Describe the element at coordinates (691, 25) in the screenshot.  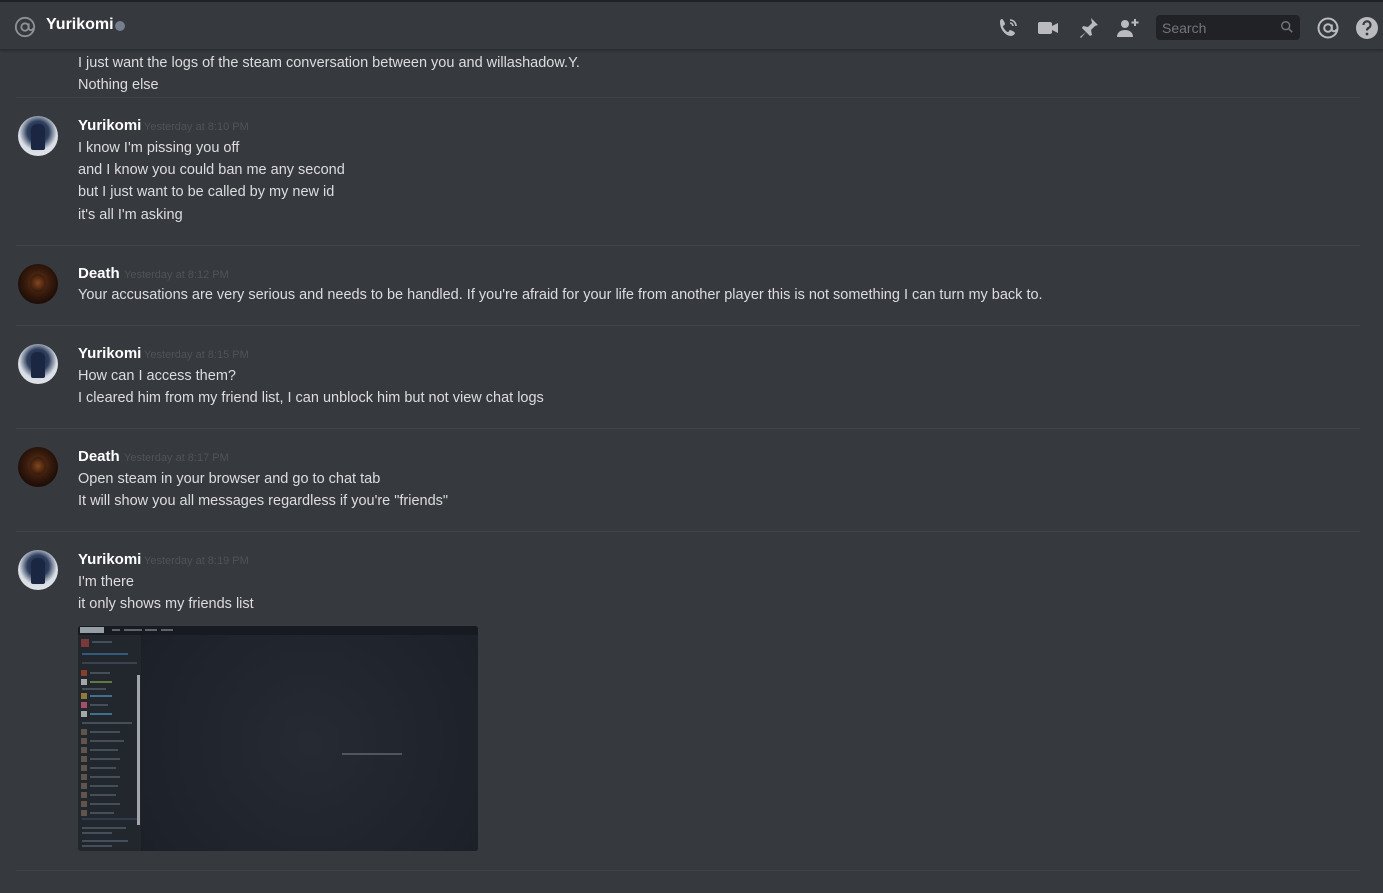
I see `channel-header: Yurikomi` at that location.